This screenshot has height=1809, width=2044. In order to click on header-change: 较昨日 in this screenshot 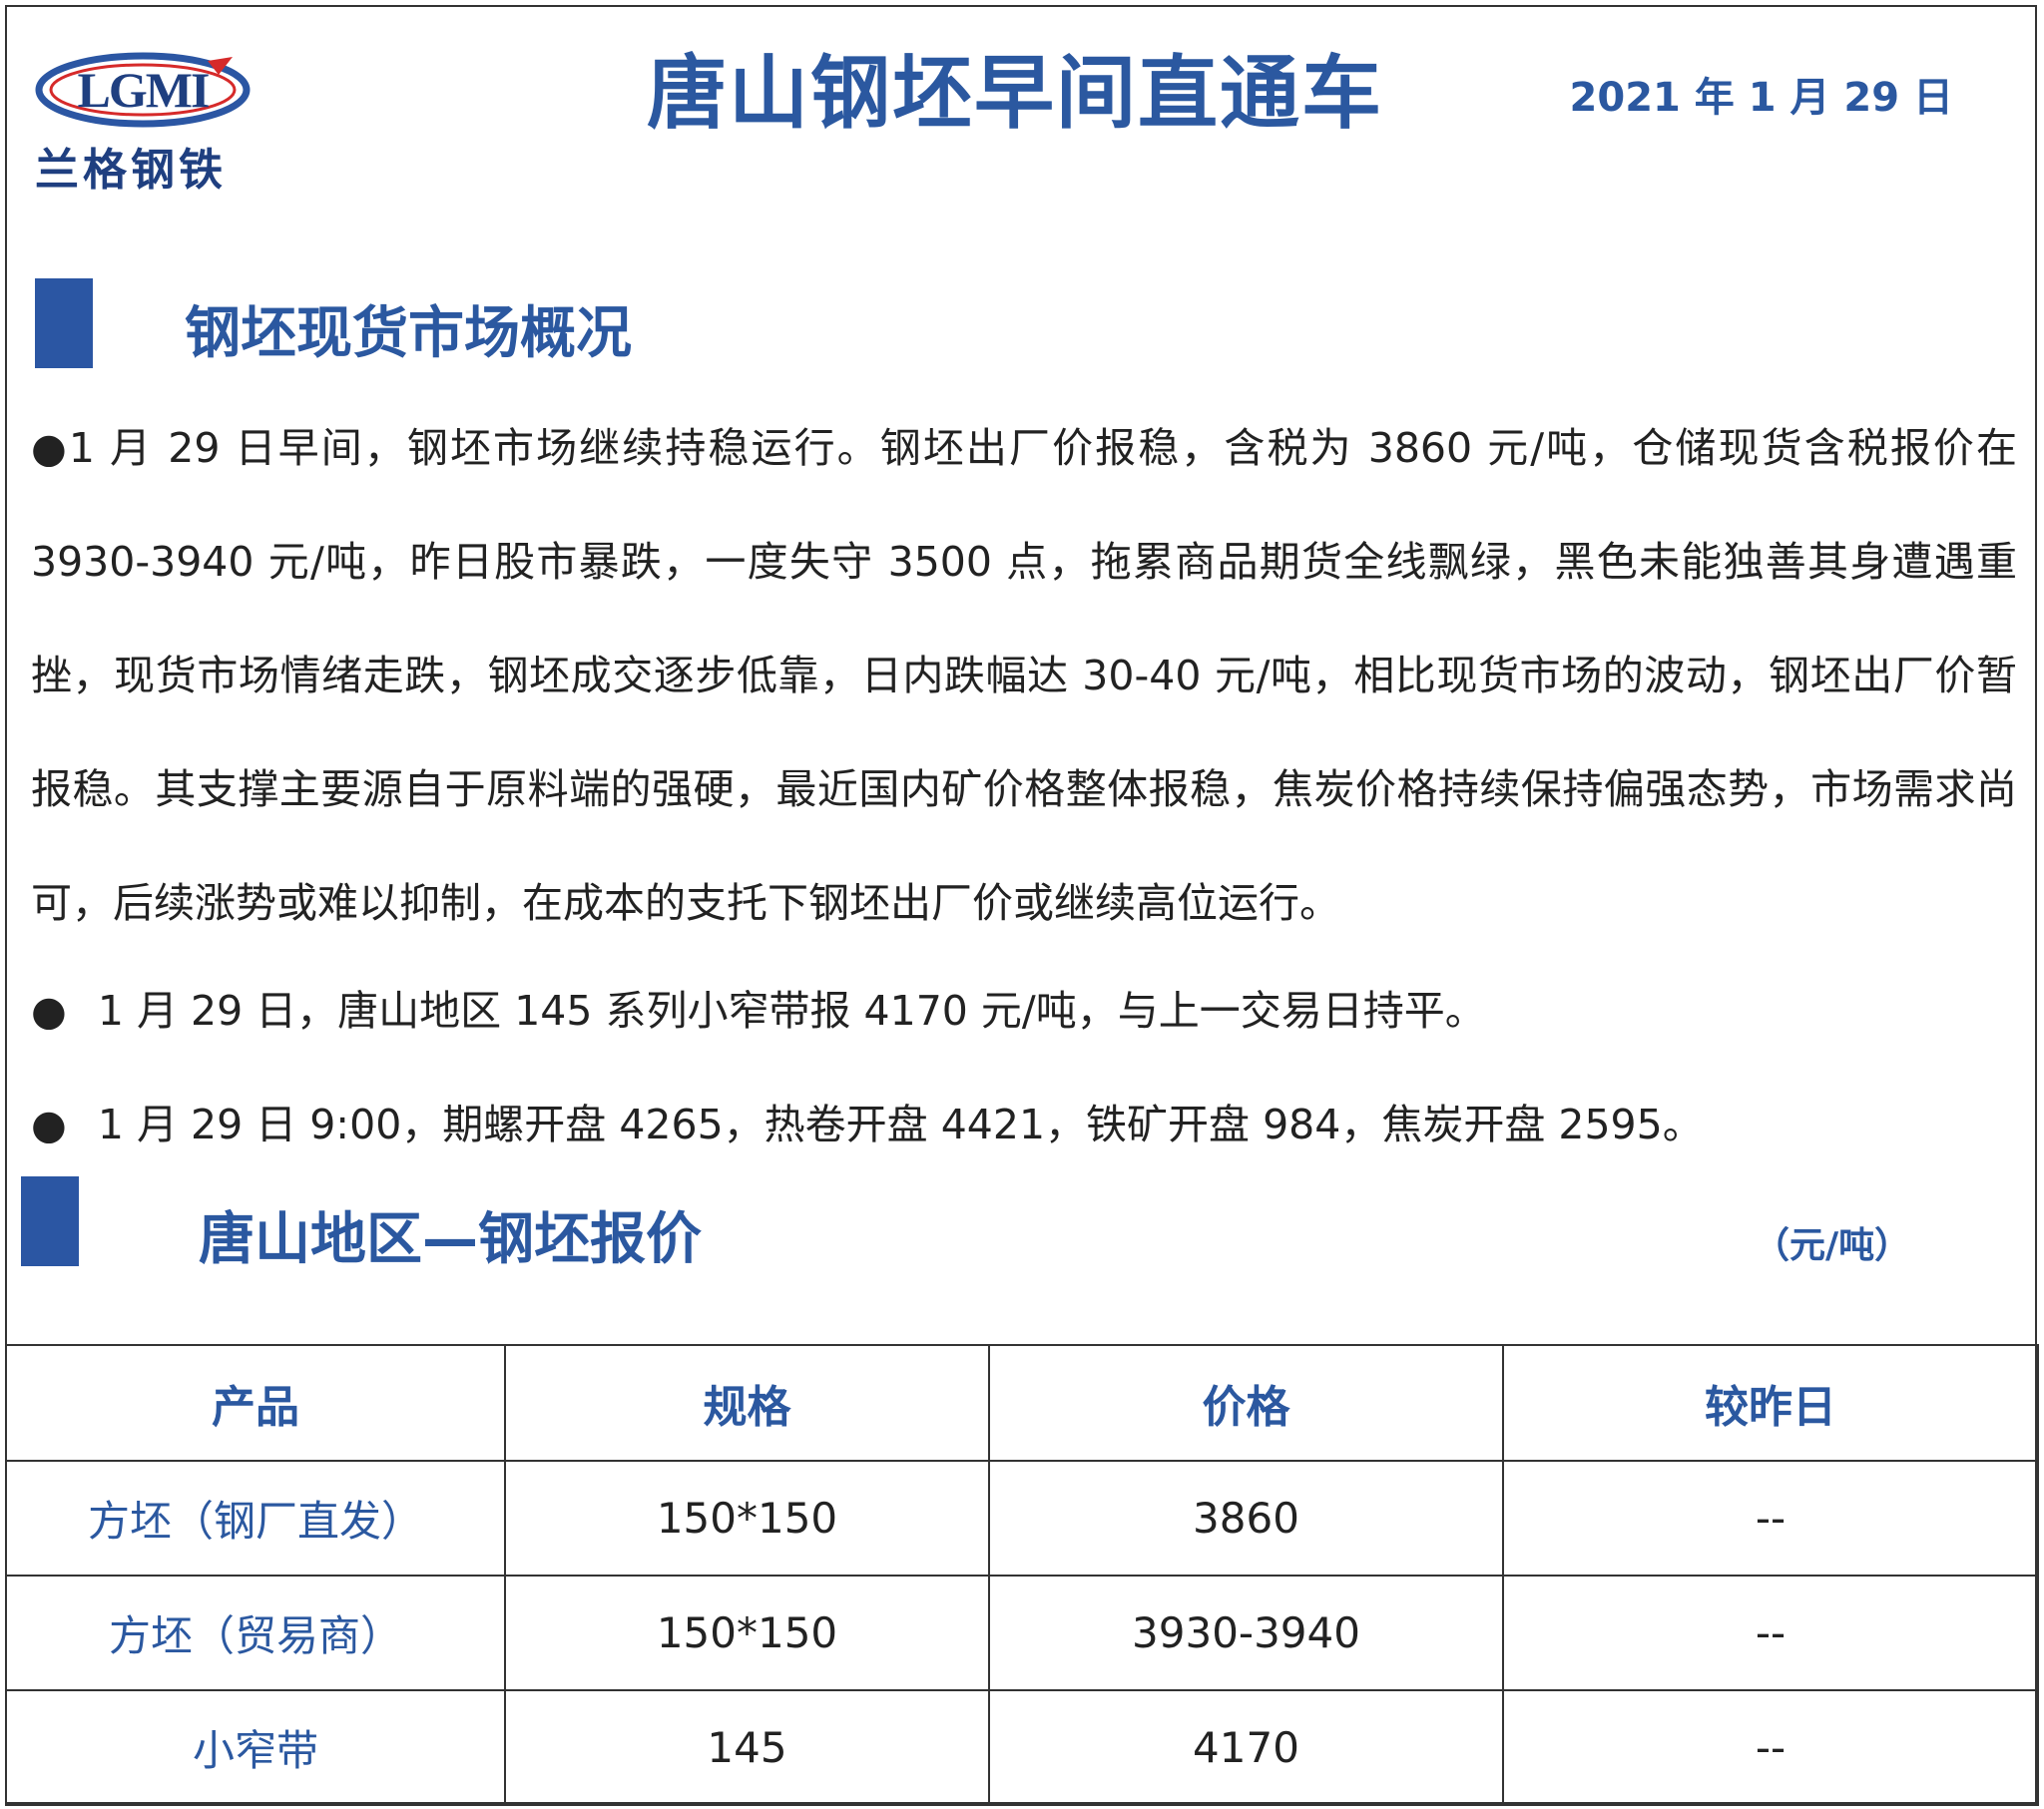, I will do `click(1770, 1403)`.